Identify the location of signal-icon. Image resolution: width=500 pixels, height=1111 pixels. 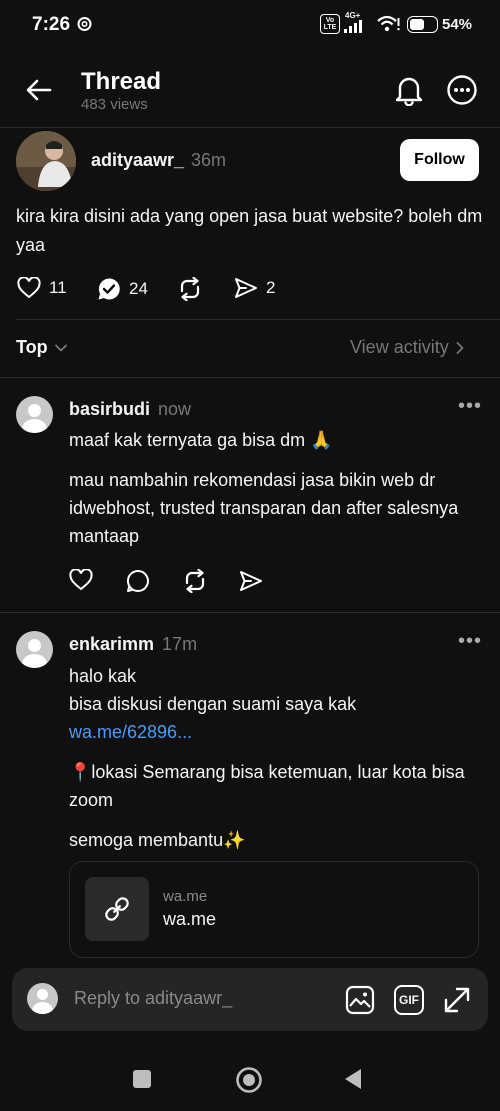
(358, 26).